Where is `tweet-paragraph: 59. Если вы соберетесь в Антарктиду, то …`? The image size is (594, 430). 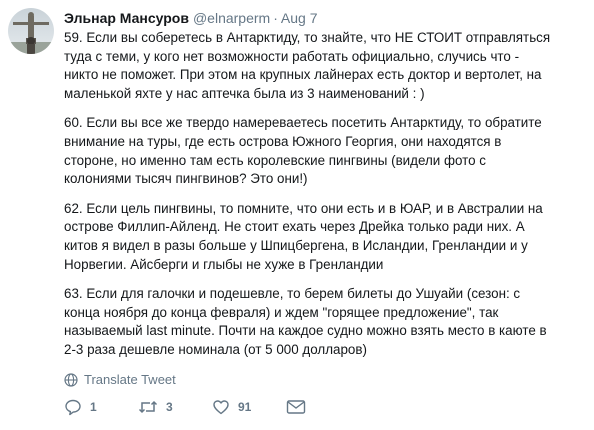
tweet-paragraph: 59. Если вы соберетесь в Антарктиду, то … is located at coordinates (307, 65).